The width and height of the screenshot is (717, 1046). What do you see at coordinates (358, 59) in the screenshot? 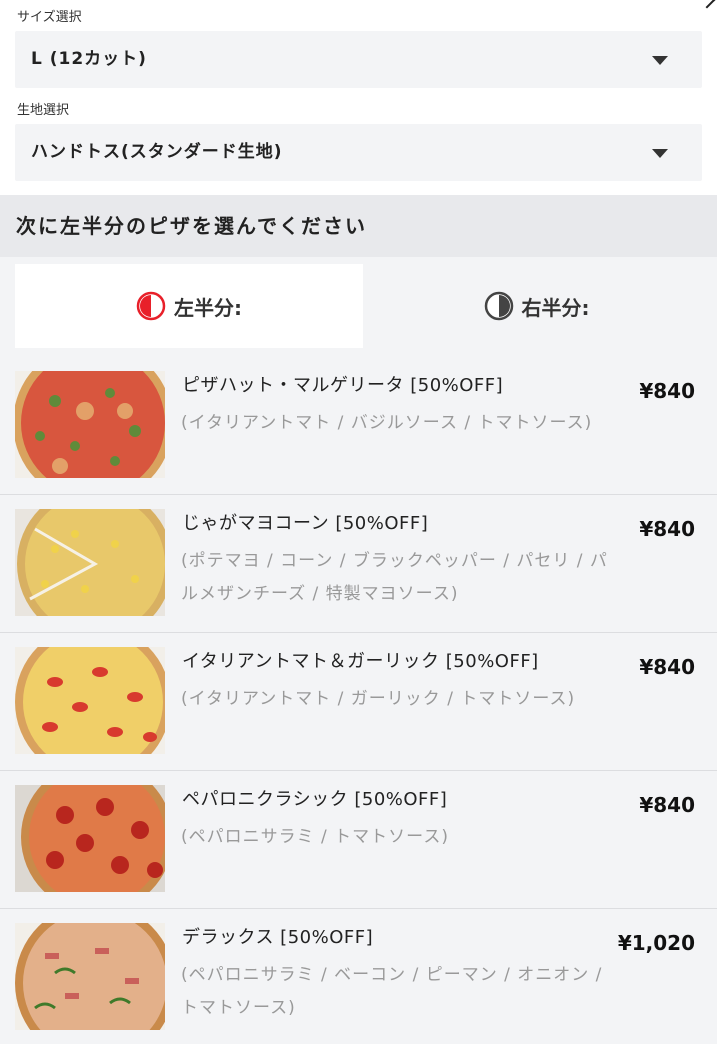
I see `size-select: L (12カット)` at bounding box center [358, 59].